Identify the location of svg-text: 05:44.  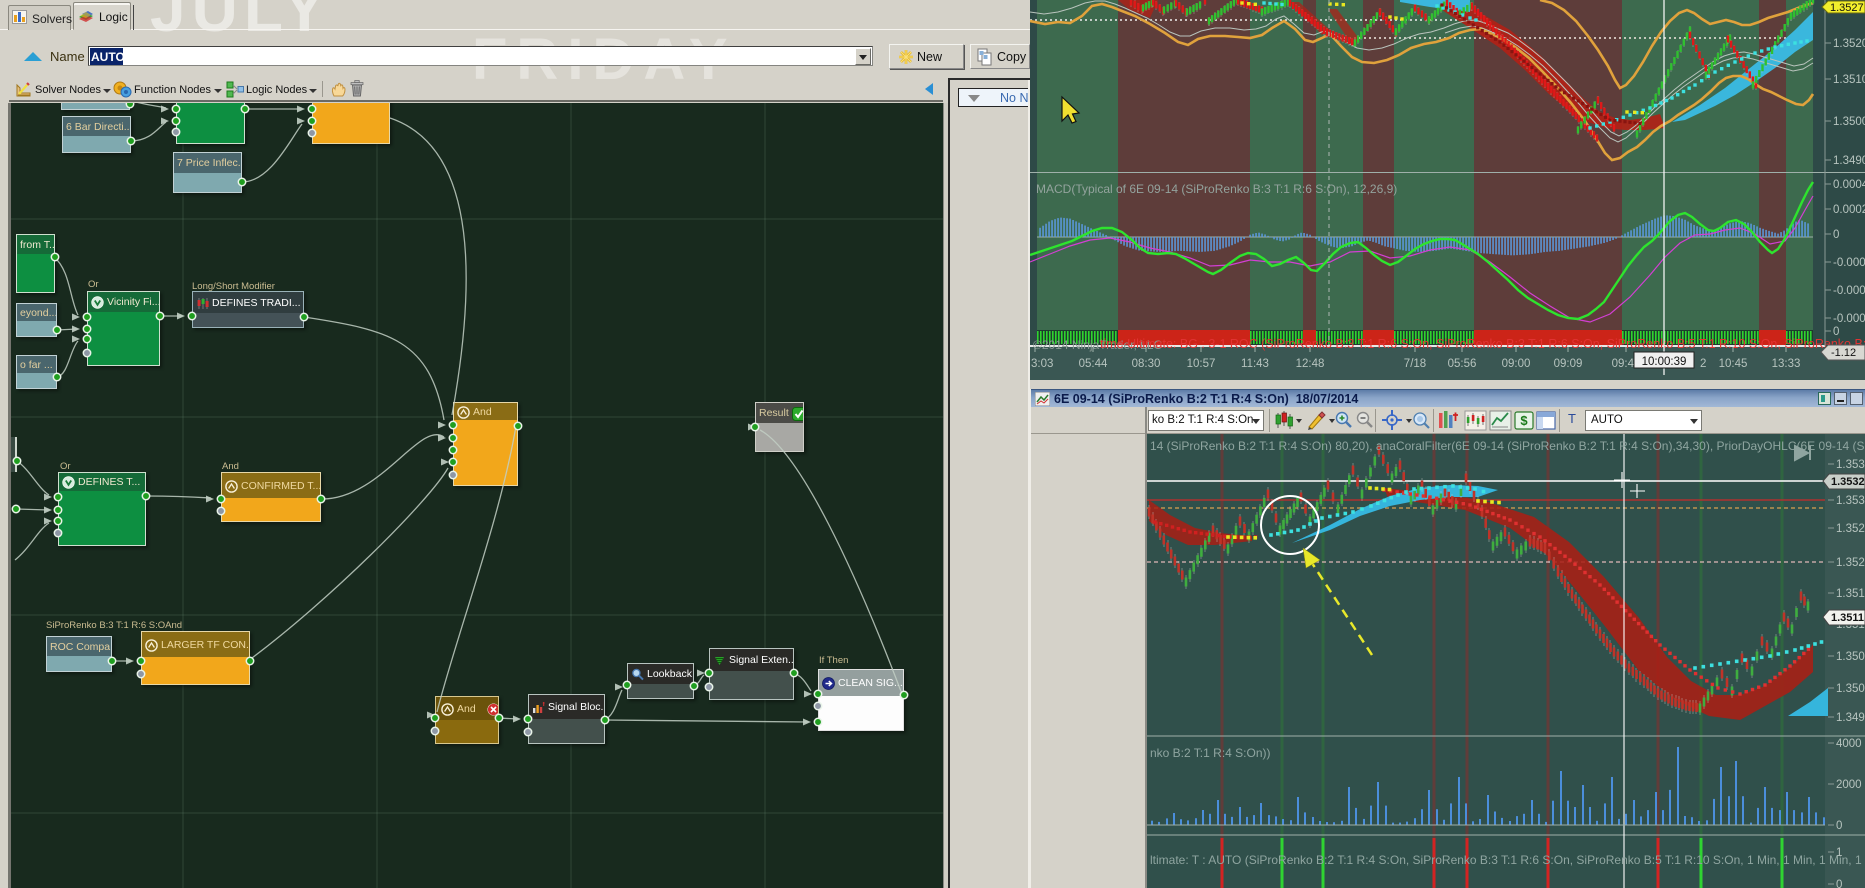
(1093, 364).